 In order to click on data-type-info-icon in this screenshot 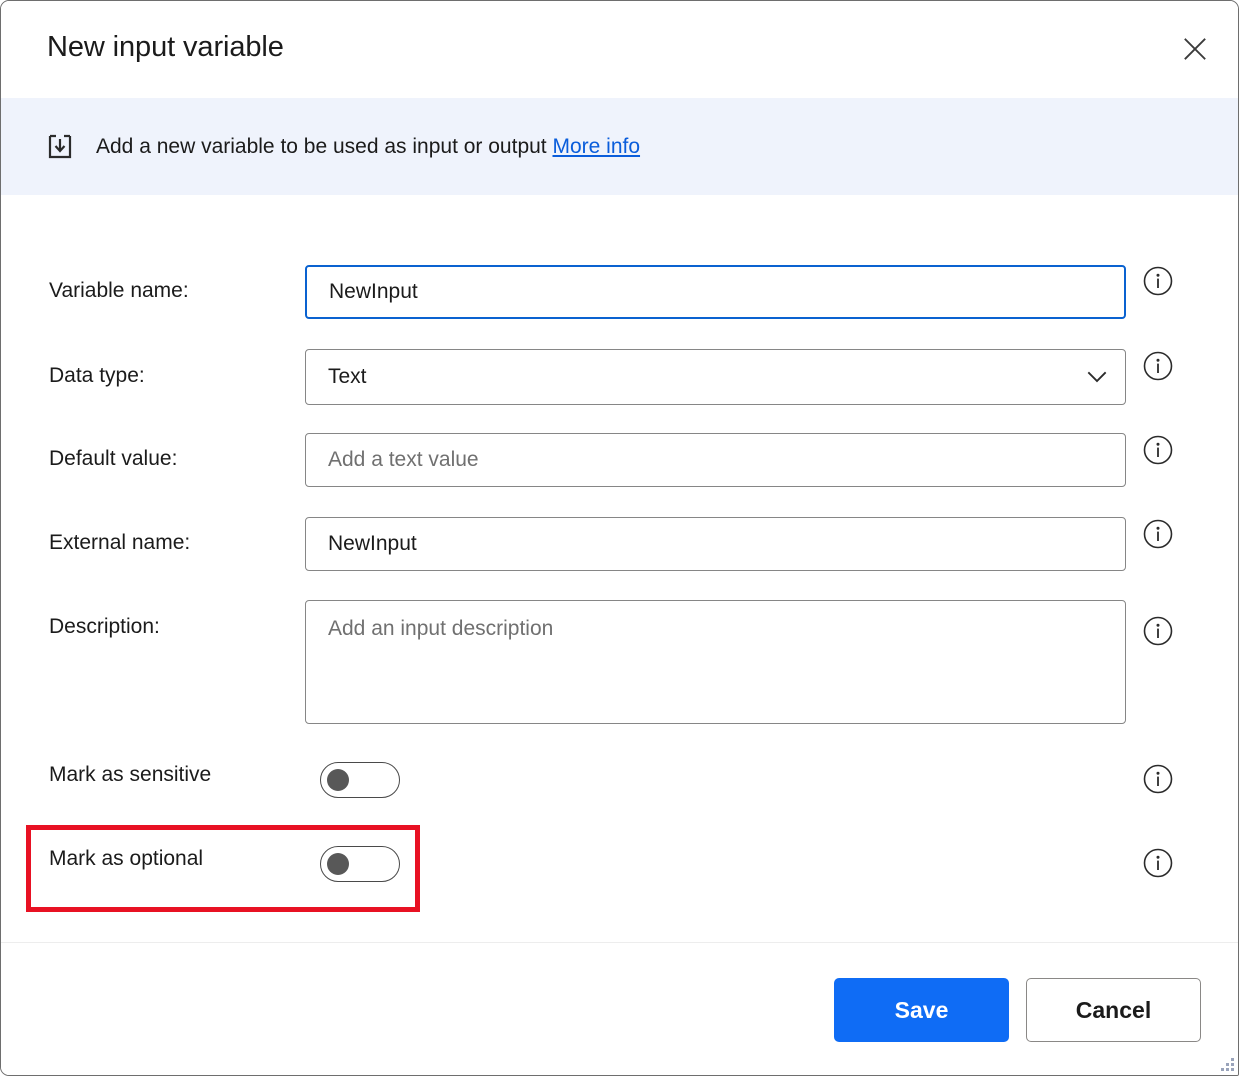, I will do `click(1158, 366)`.